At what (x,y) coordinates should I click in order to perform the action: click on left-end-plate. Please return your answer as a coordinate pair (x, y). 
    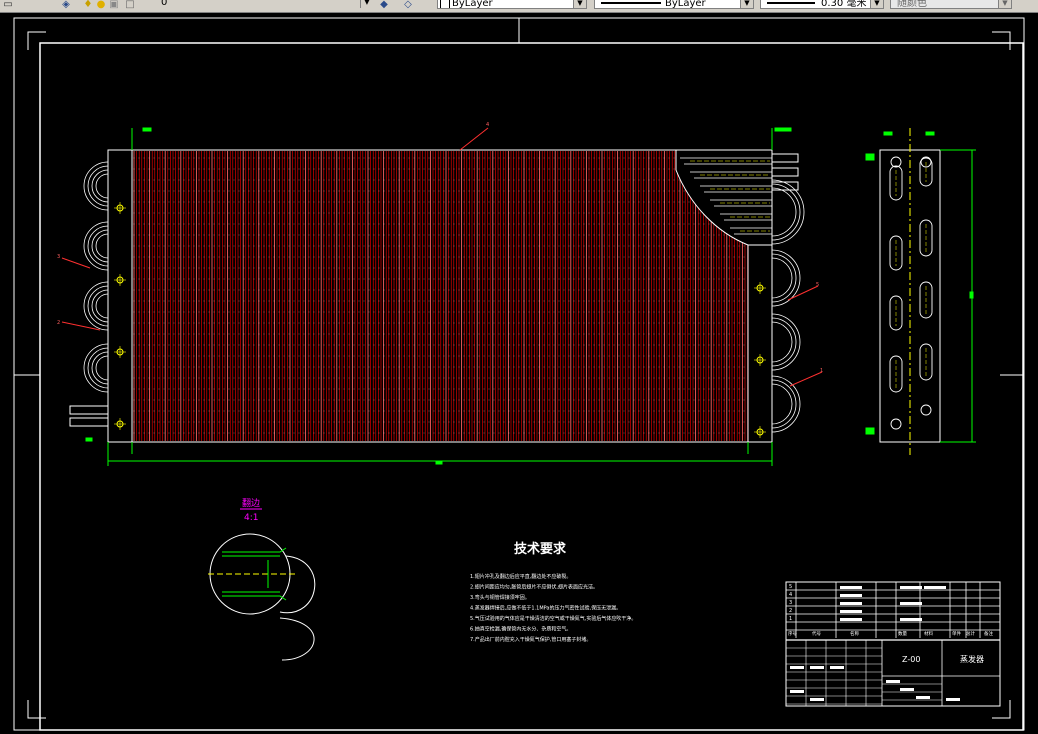
    Looking at the image, I should click on (120, 296).